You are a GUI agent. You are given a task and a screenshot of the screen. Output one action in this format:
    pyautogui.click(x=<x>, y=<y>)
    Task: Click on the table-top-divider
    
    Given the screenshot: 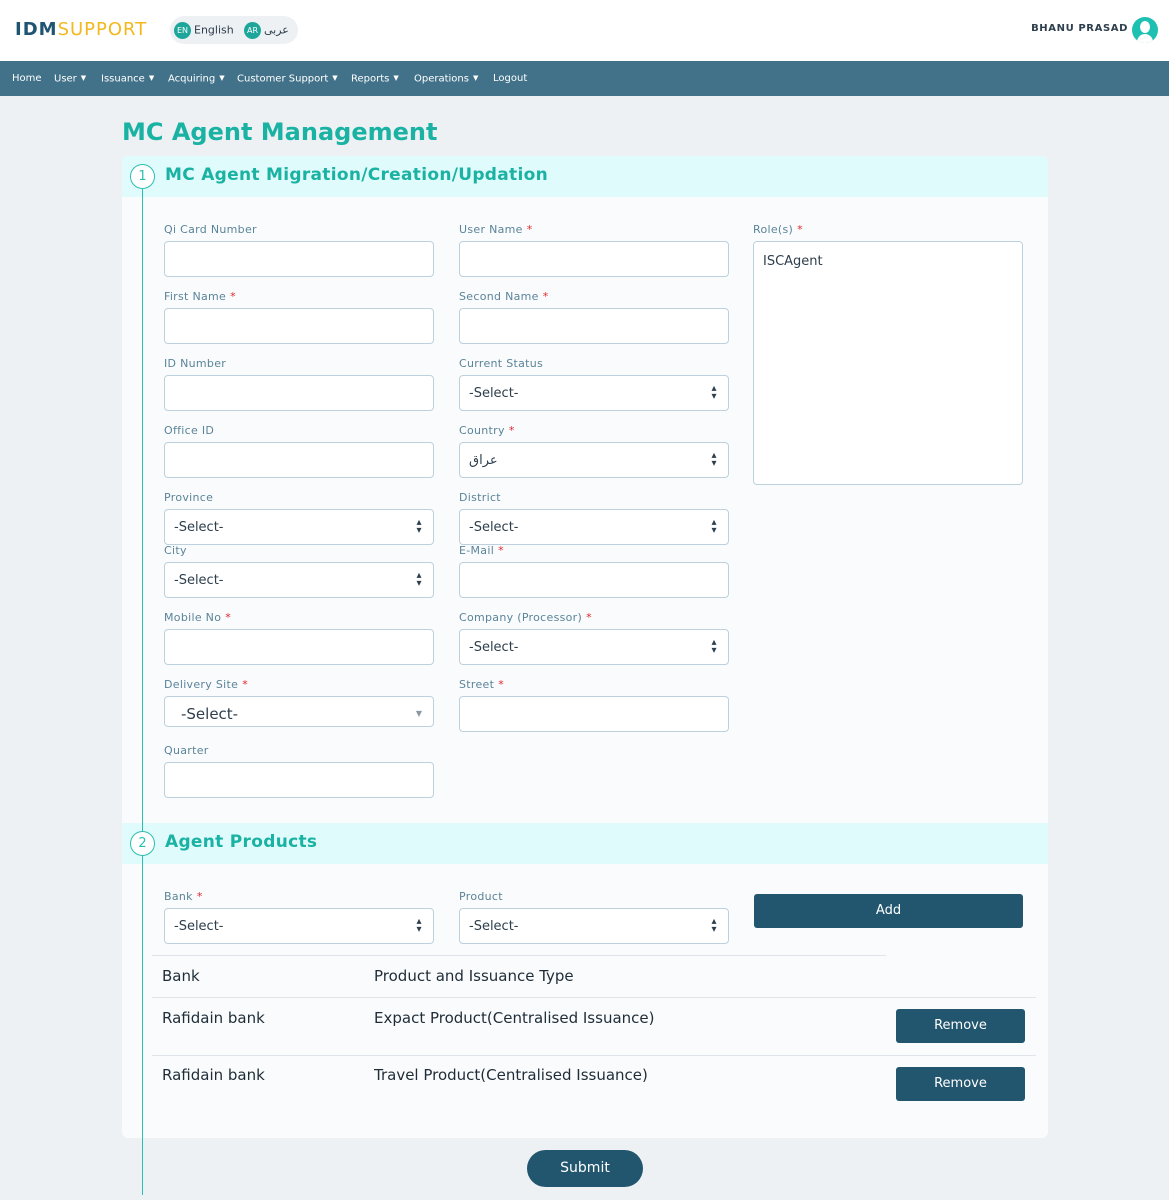 What is the action you would take?
    pyautogui.click(x=519, y=955)
    